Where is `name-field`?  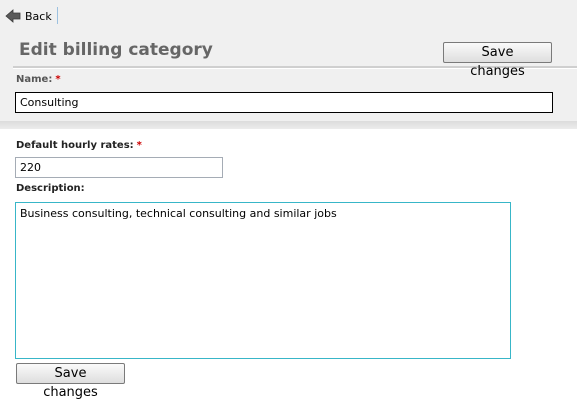
name-field is located at coordinates (284, 102).